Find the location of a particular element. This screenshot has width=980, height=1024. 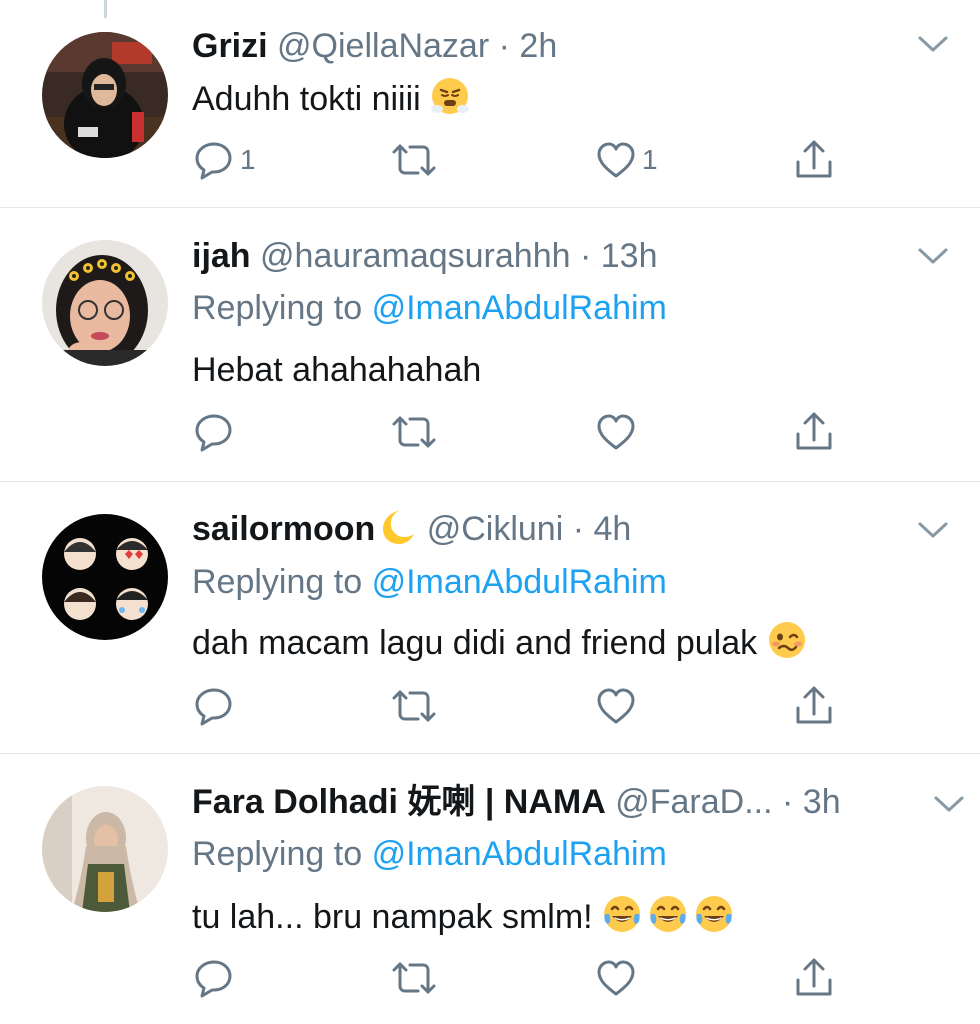

user-handle: @QiellaNazar is located at coordinates (383, 46).